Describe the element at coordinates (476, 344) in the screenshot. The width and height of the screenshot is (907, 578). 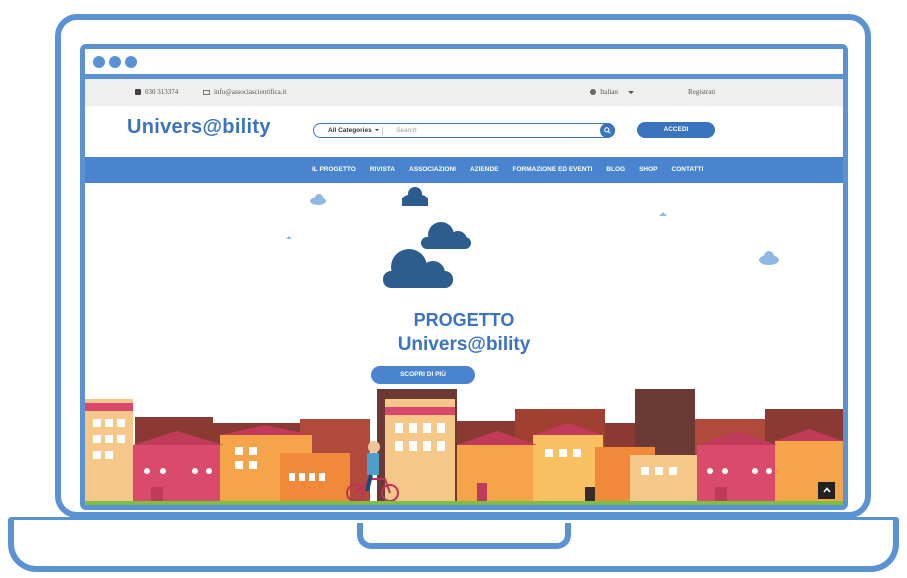
I see `hero-logo-at: @` at that location.